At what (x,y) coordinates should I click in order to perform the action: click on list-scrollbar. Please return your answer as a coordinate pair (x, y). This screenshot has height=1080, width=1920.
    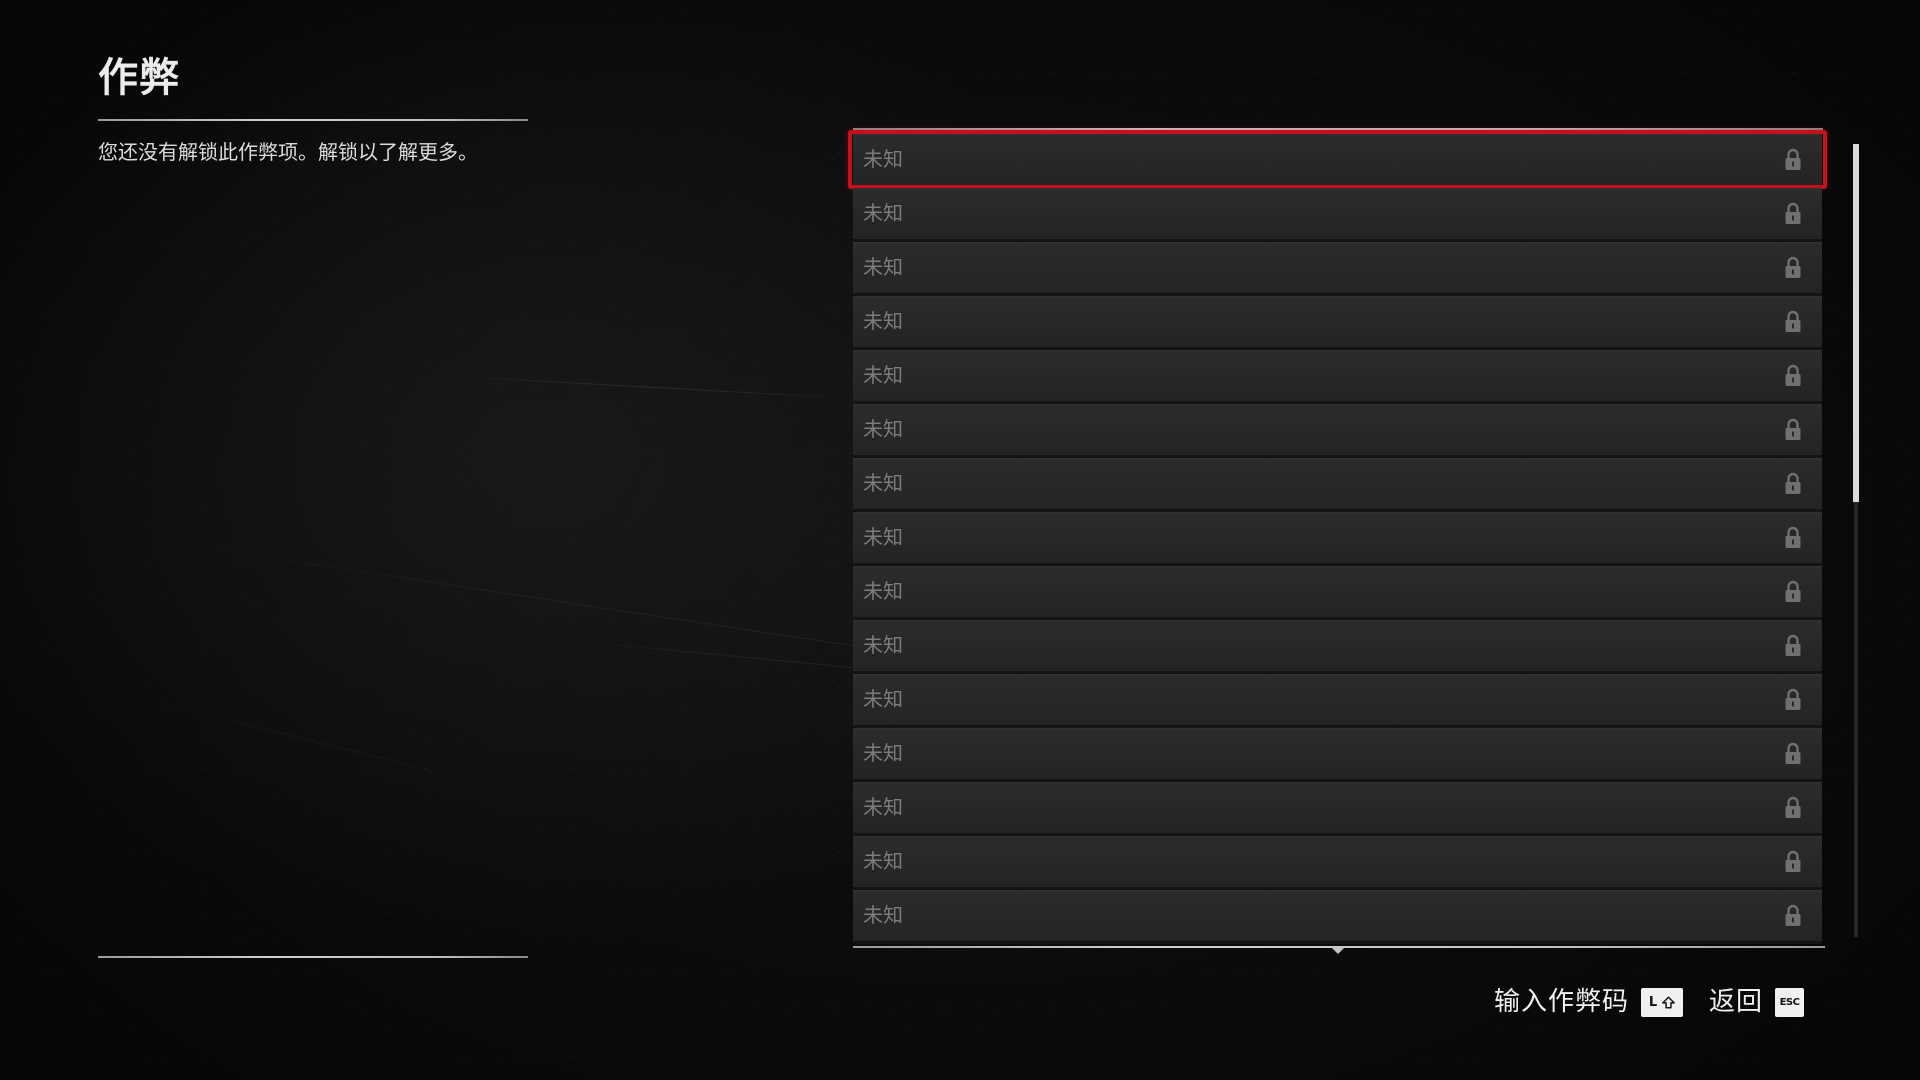
    Looking at the image, I should click on (1856, 540).